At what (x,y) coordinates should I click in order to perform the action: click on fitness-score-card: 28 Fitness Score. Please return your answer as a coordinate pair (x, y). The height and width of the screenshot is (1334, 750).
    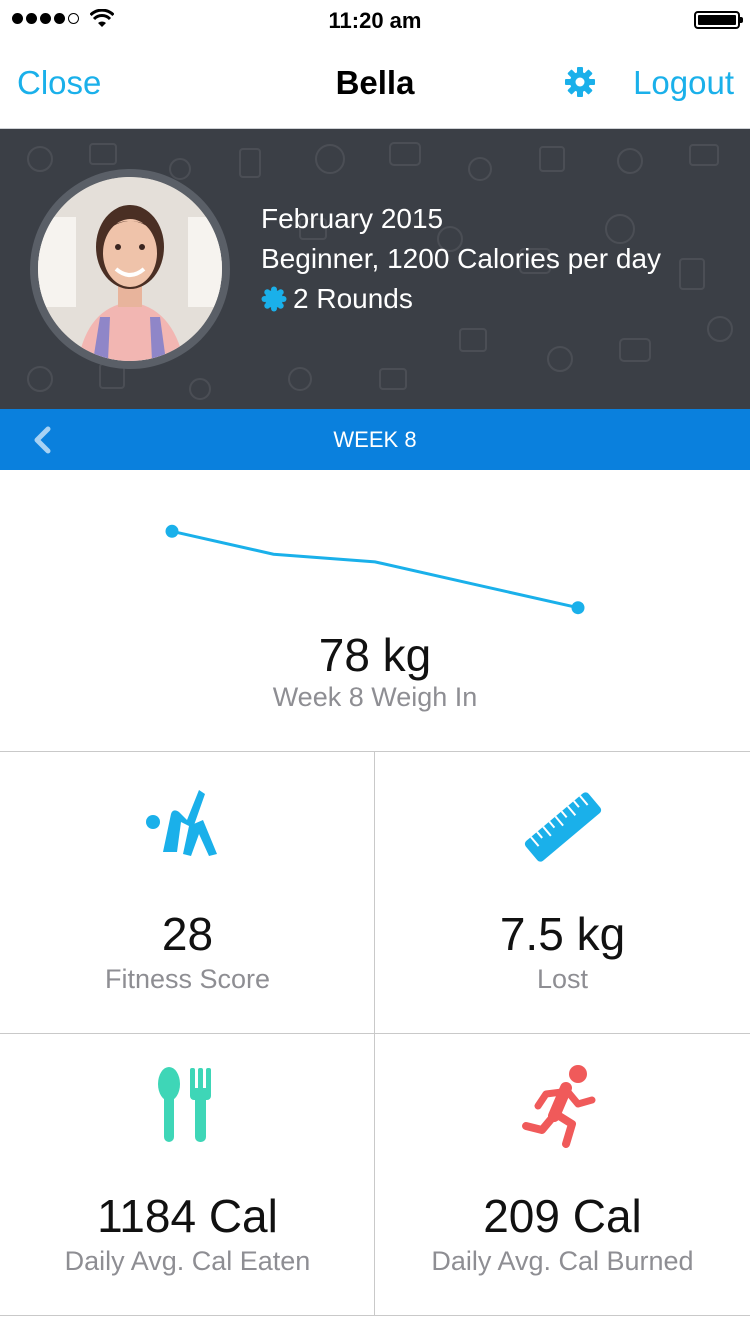
    Looking at the image, I should click on (187, 893).